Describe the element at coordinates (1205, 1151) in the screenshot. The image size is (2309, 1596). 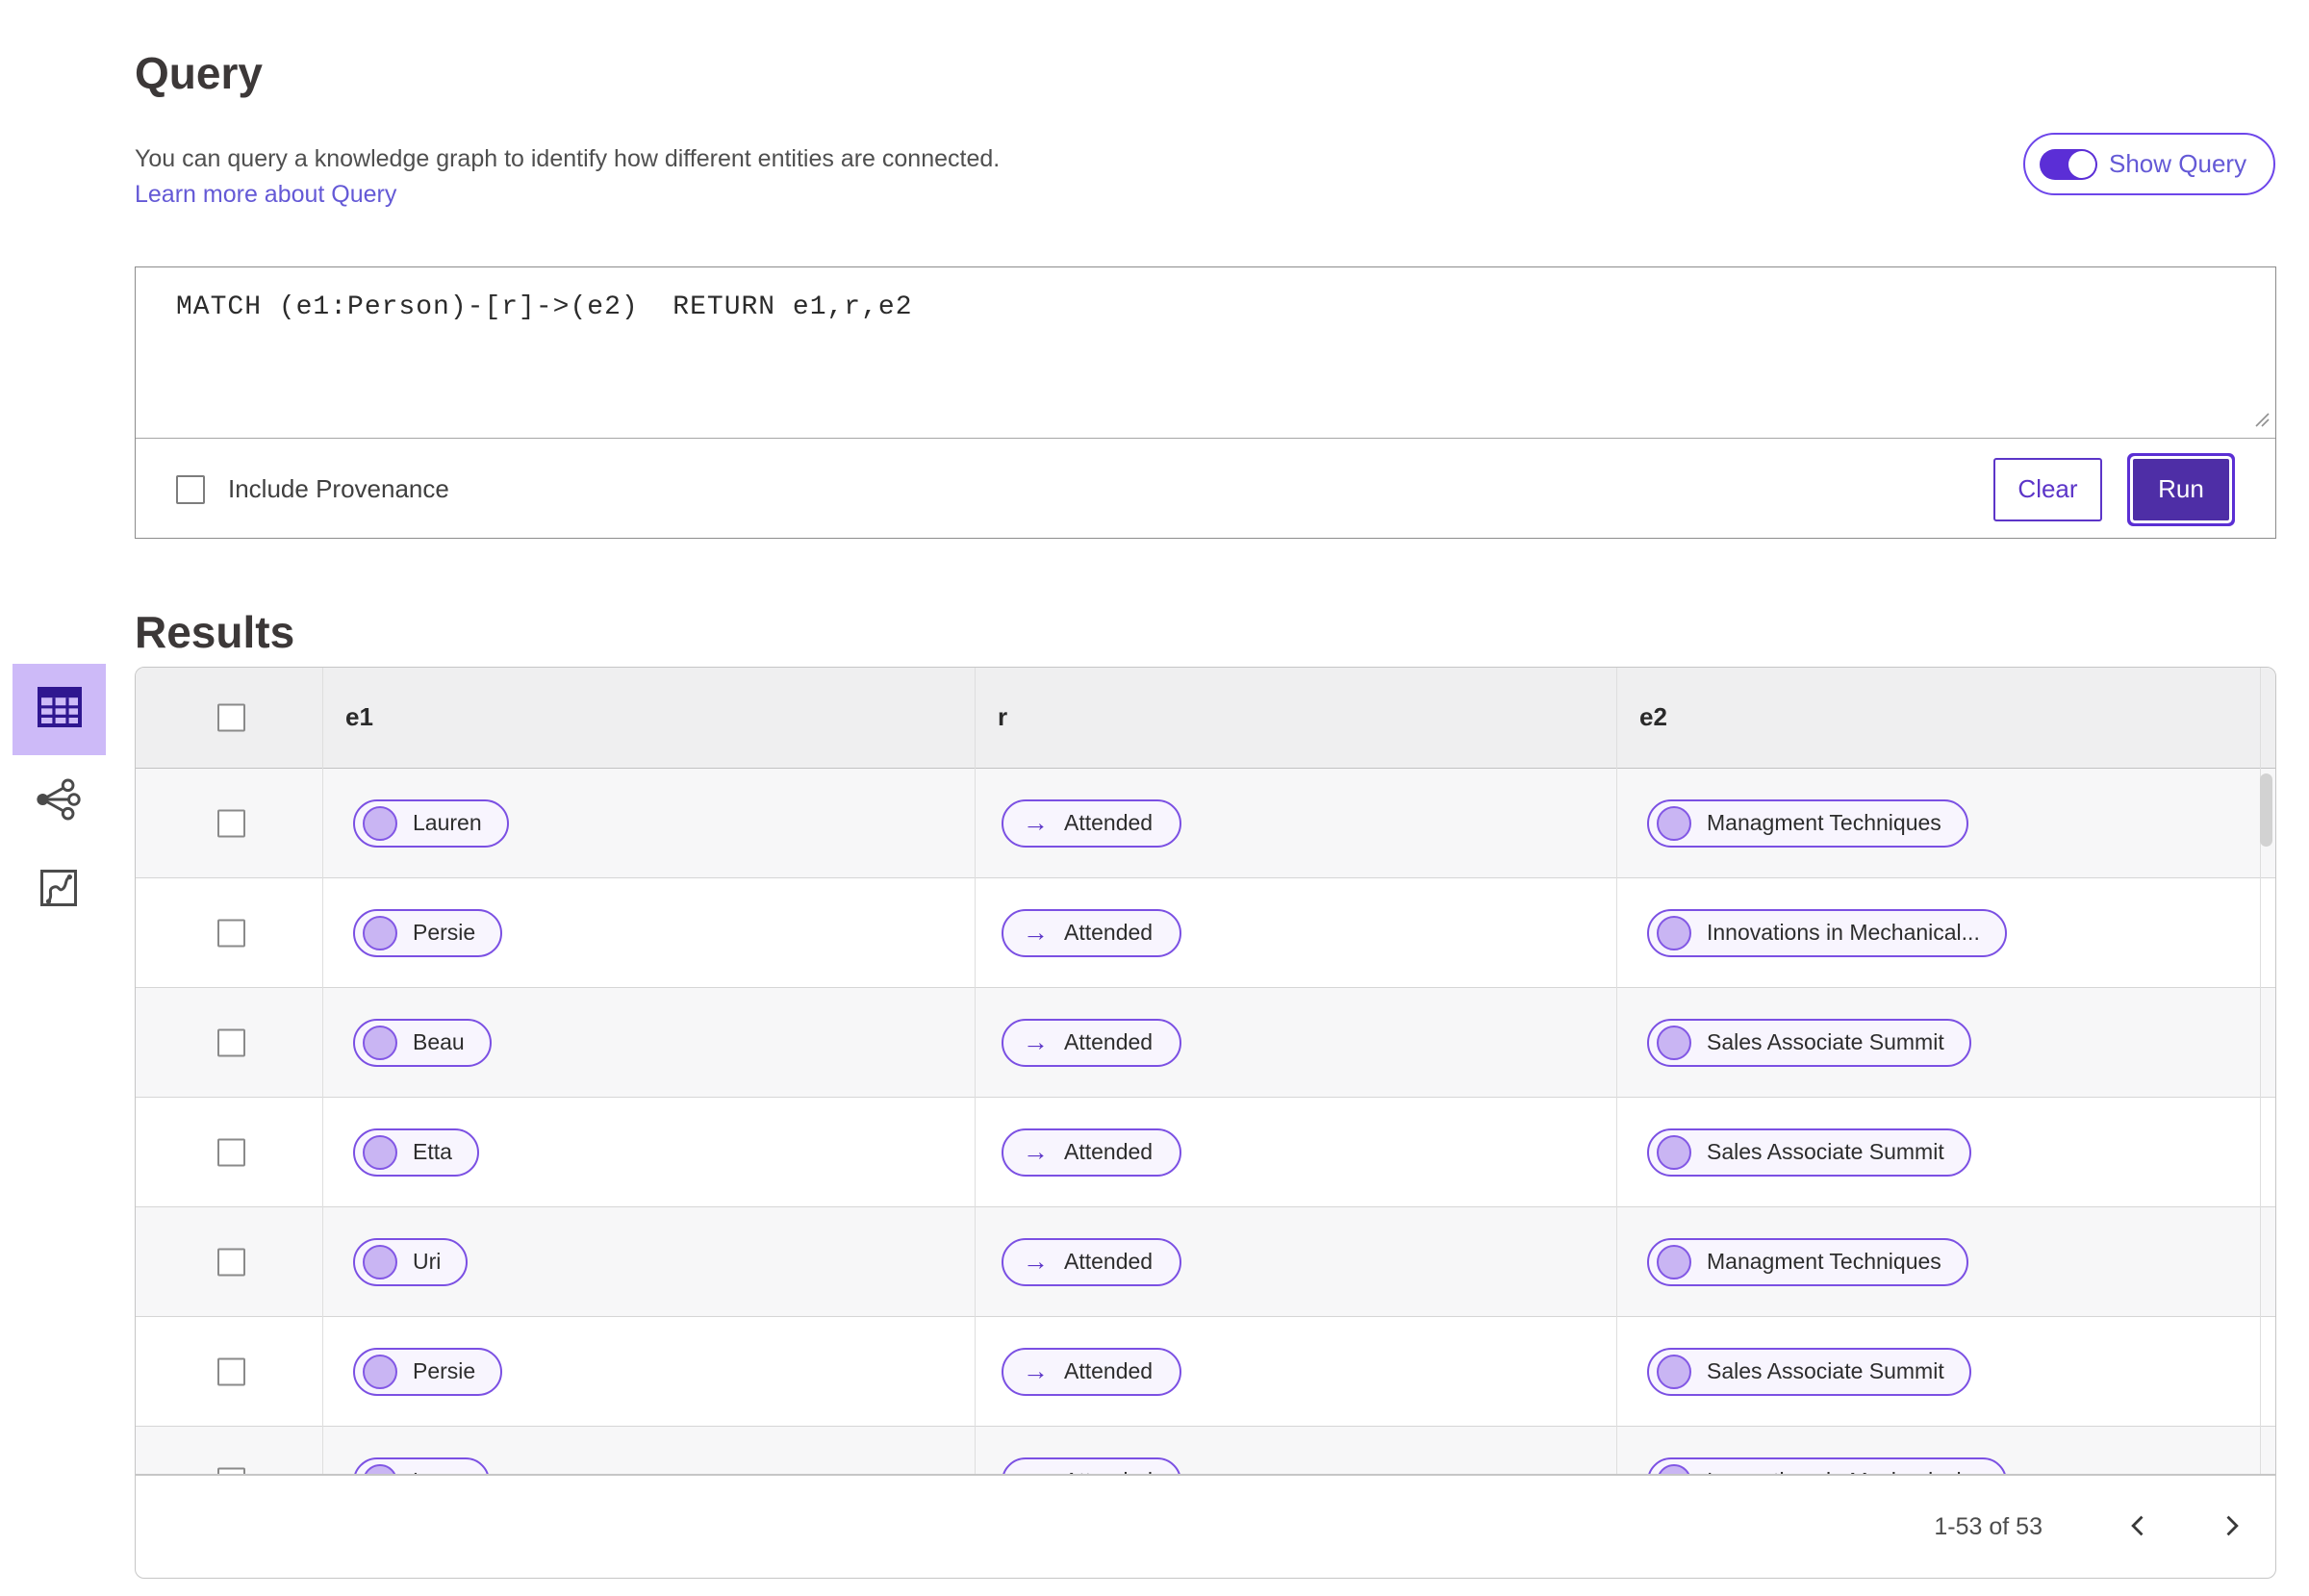
I see `table-row: Etta → Attended Sales Associate Summit` at that location.